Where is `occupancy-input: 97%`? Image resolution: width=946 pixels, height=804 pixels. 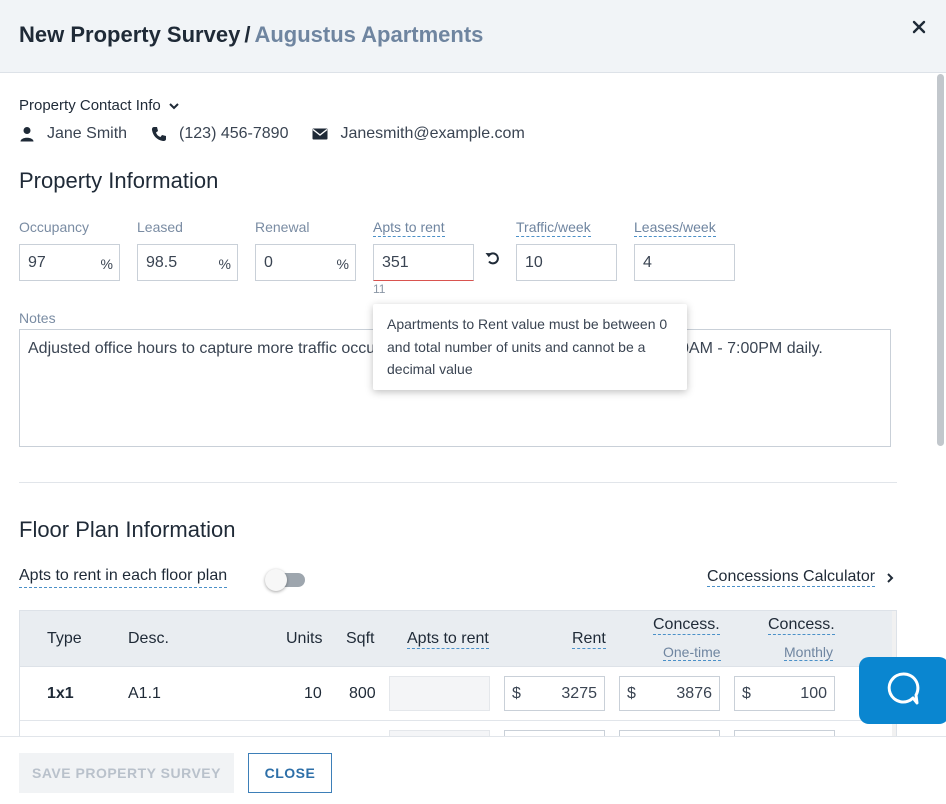
occupancy-input: 97% is located at coordinates (69, 262).